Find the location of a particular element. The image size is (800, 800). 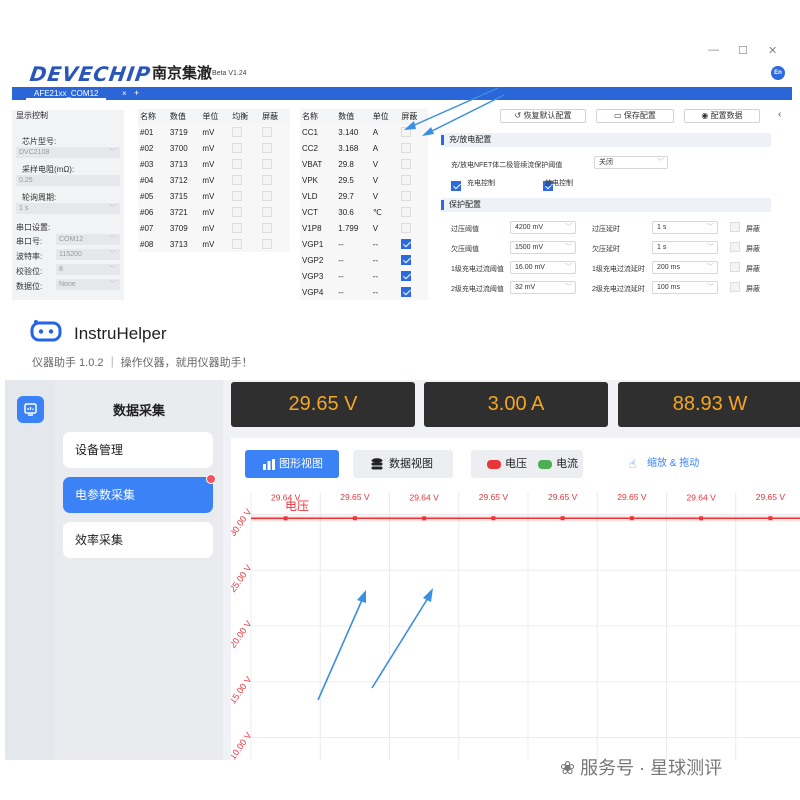

maximize-button: ☐ is located at coordinates (743, 50).